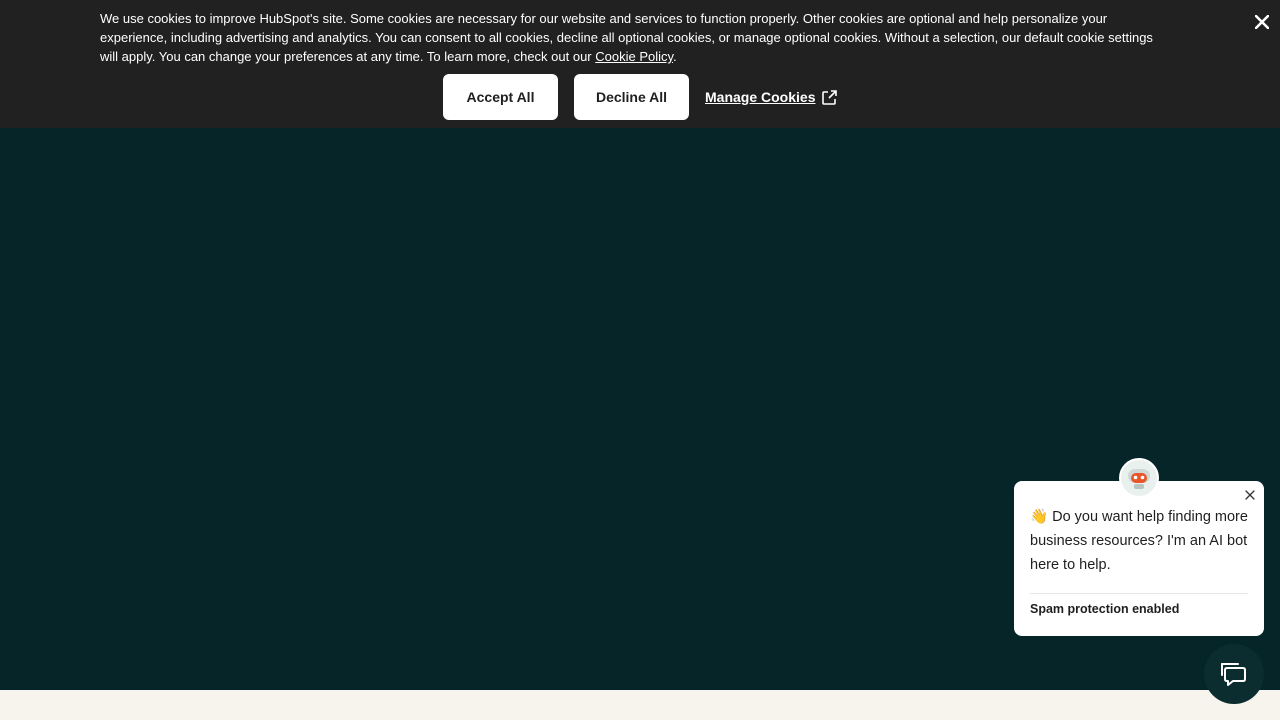  I want to click on decline-all-button: Decline All, so click(631, 97).